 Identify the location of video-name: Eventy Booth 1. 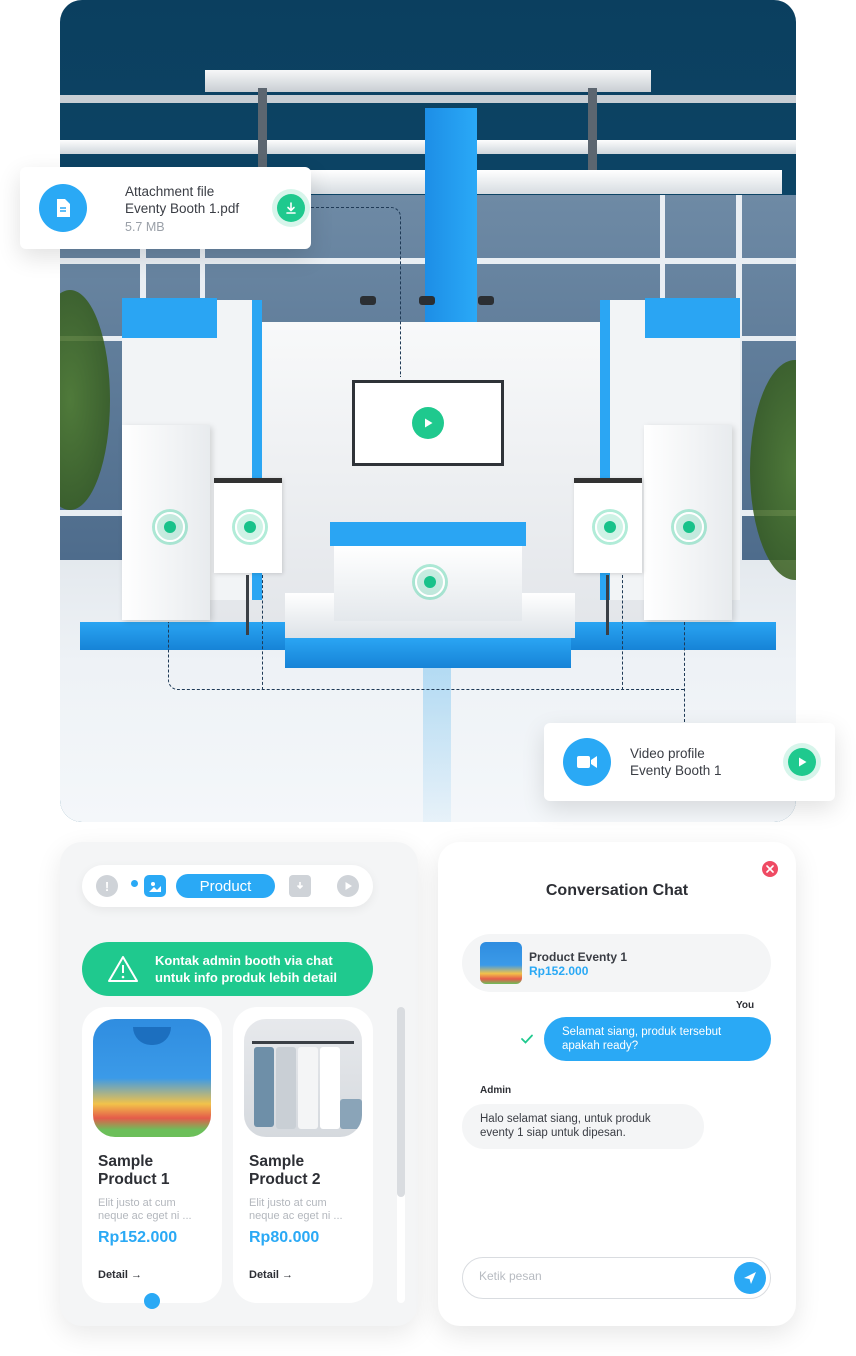
(676, 770).